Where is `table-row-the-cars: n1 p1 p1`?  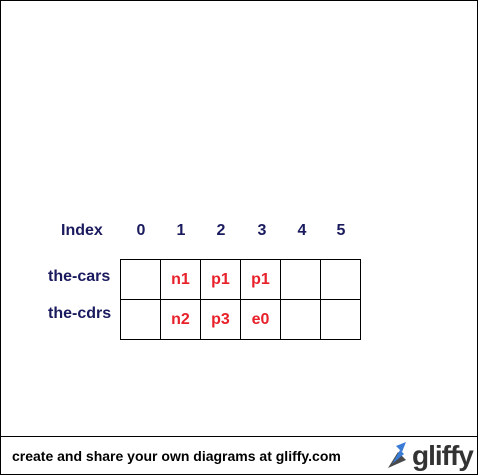 table-row-the-cars: n1 p1 p1 is located at coordinates (240, 279).